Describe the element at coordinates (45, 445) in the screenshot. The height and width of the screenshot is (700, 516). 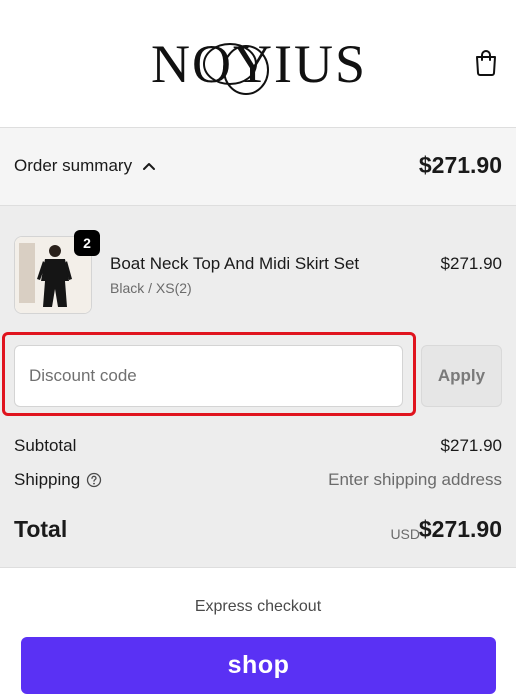
I see `subtotal-label: Subtotal` at that location.